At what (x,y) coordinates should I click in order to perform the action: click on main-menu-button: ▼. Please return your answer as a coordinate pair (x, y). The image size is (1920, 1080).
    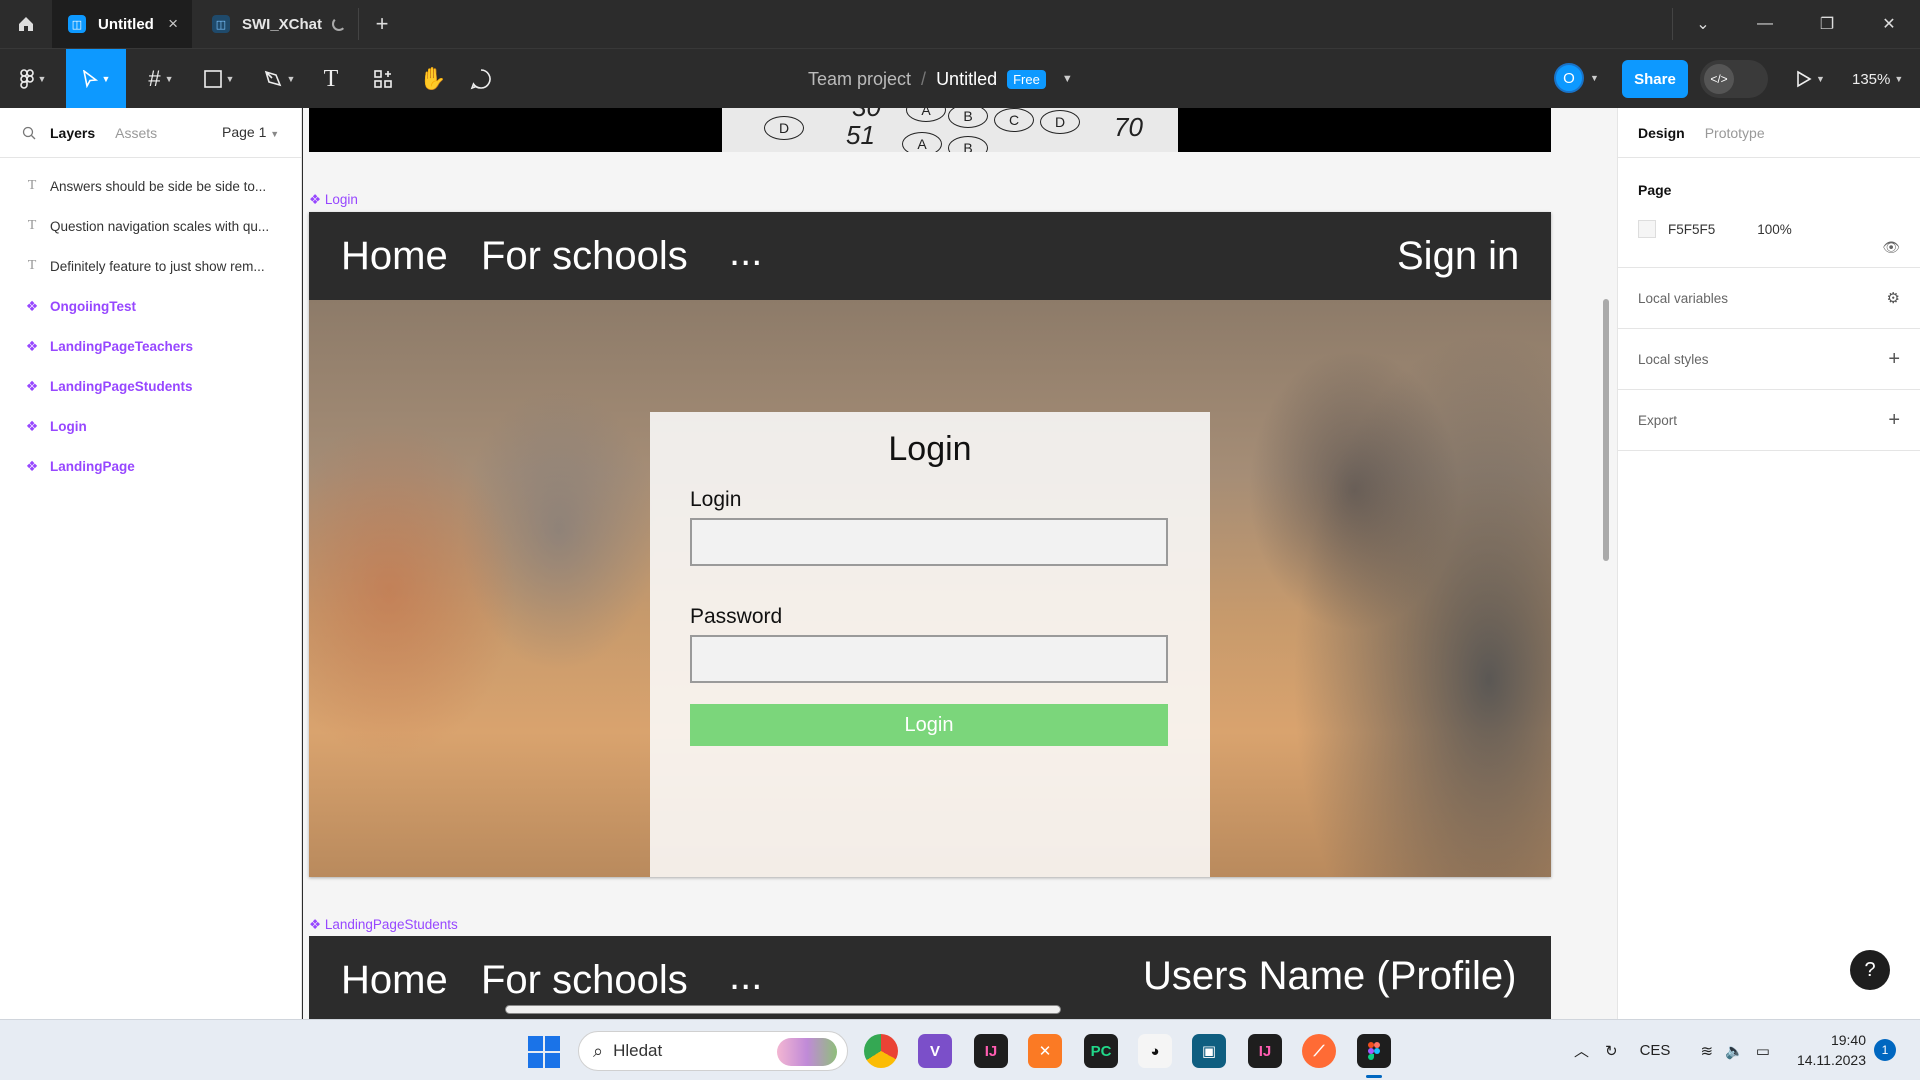
    Looking at the image, I should click on (33, 79).